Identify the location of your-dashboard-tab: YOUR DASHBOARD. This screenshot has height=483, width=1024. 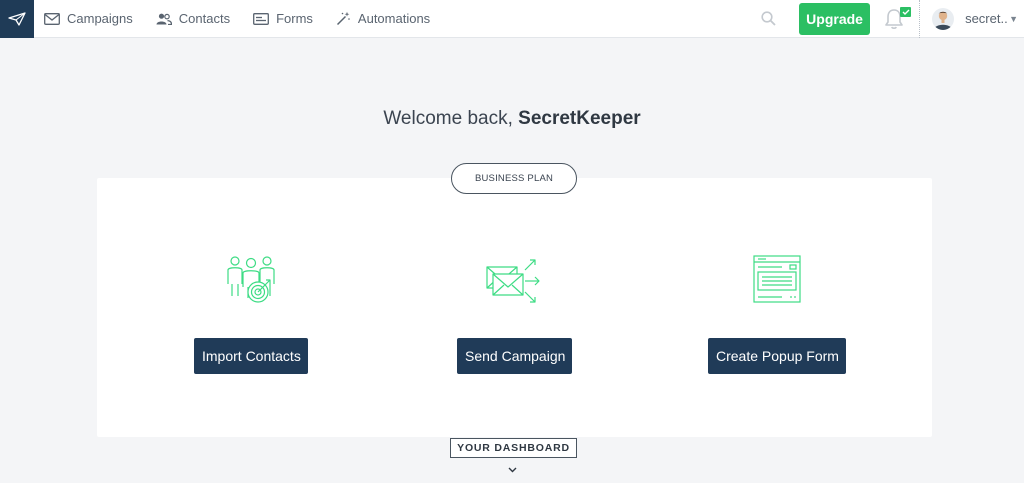
(513, 448).